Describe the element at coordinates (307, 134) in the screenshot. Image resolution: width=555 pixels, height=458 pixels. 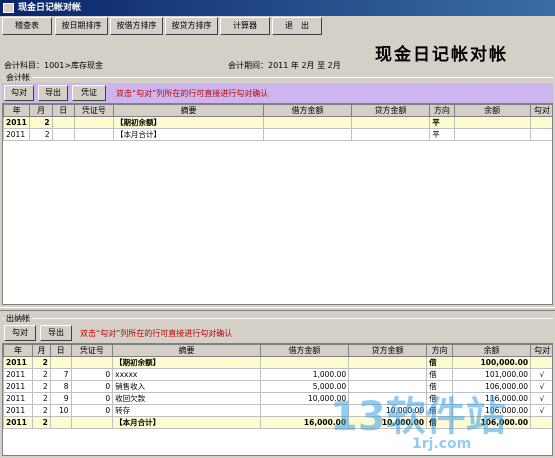
I see `cell-debit` at that location.